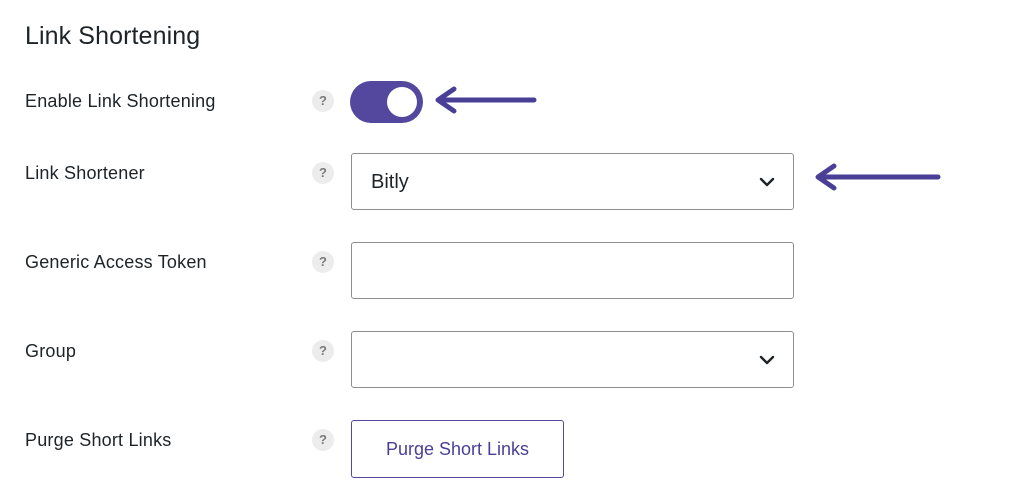 The width and height of the screenshot is (1024, 494). I want to click on generic-access-token-input, so click(572, 270).